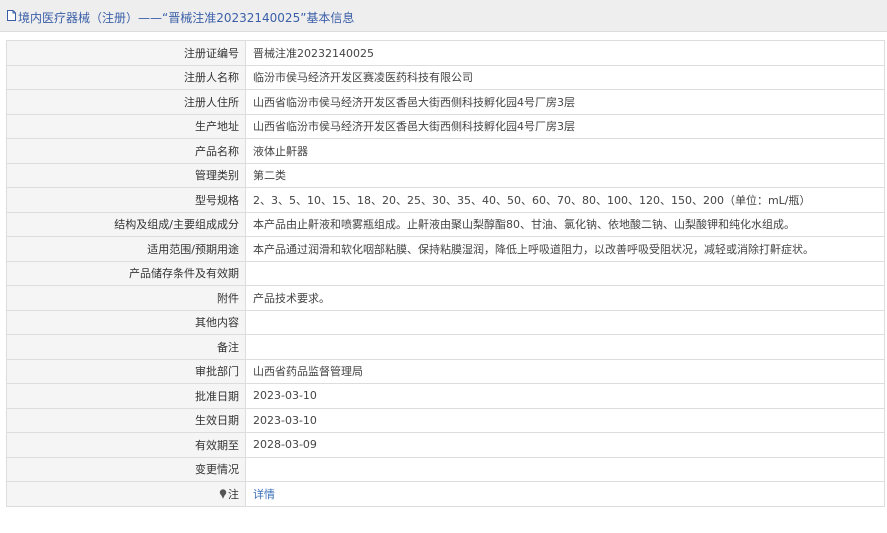 Image resolution: width=887 pixels, height=533 pixels. What do you see at coordinates (565, 445) in the screenshot?
I see `field-value: 2028-03-09` at bounding box center [565, 445].